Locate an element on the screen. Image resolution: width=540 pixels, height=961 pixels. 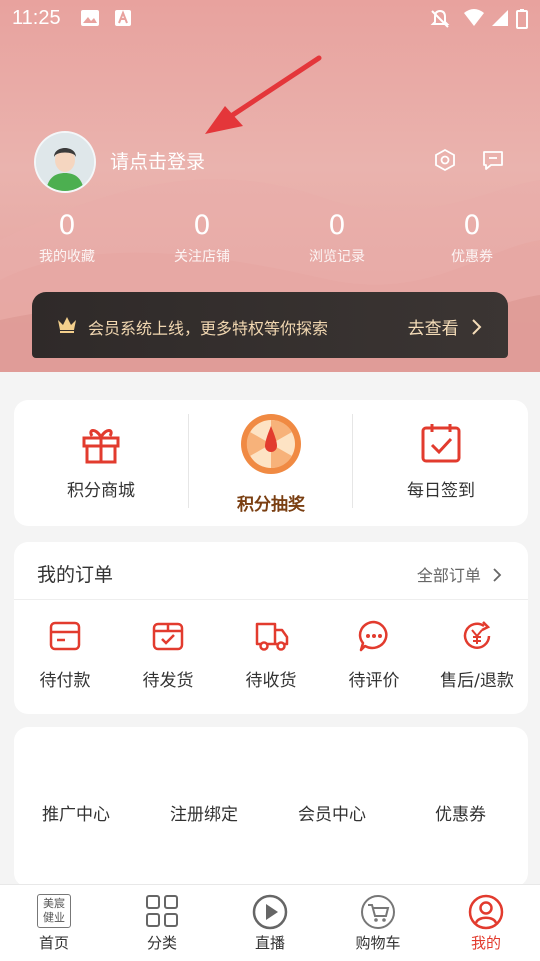
stat-history: 0 浏览记录 is located at coordinates (337, 238).